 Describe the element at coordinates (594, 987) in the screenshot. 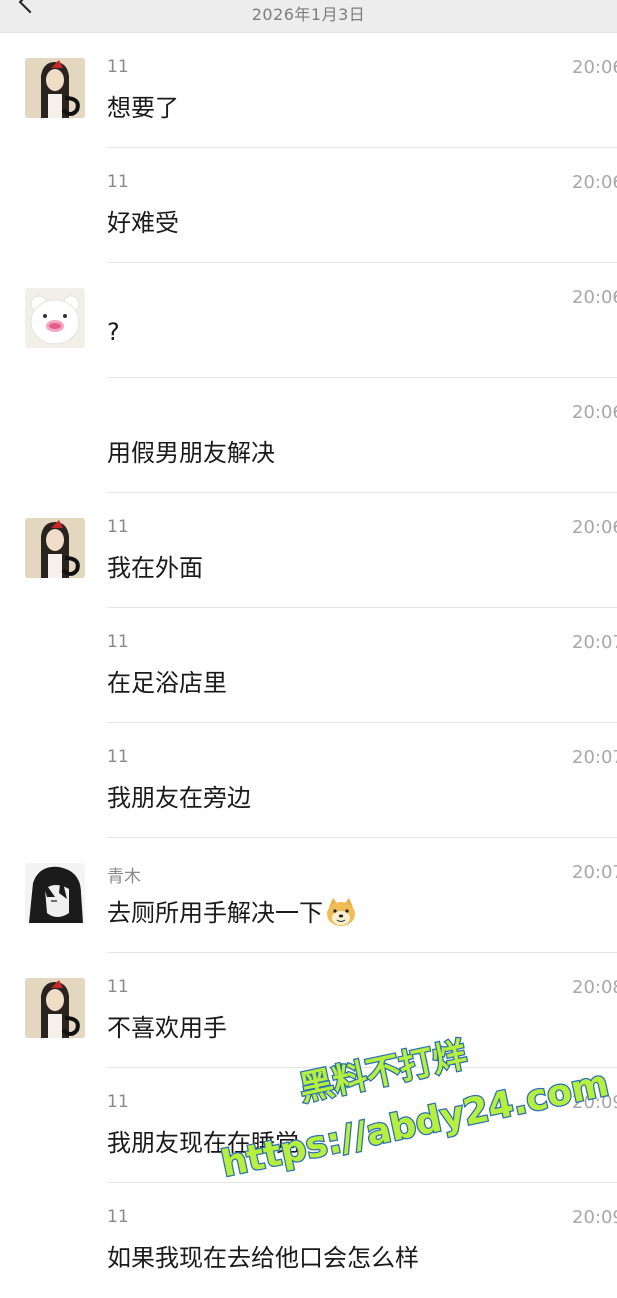

I see `message-time: 20:08` at that location.